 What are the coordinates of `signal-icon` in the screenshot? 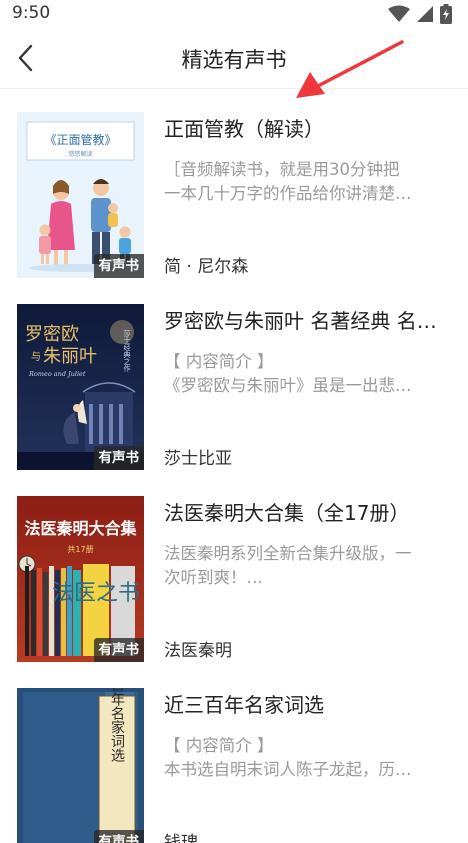 It's located at (425, 14).